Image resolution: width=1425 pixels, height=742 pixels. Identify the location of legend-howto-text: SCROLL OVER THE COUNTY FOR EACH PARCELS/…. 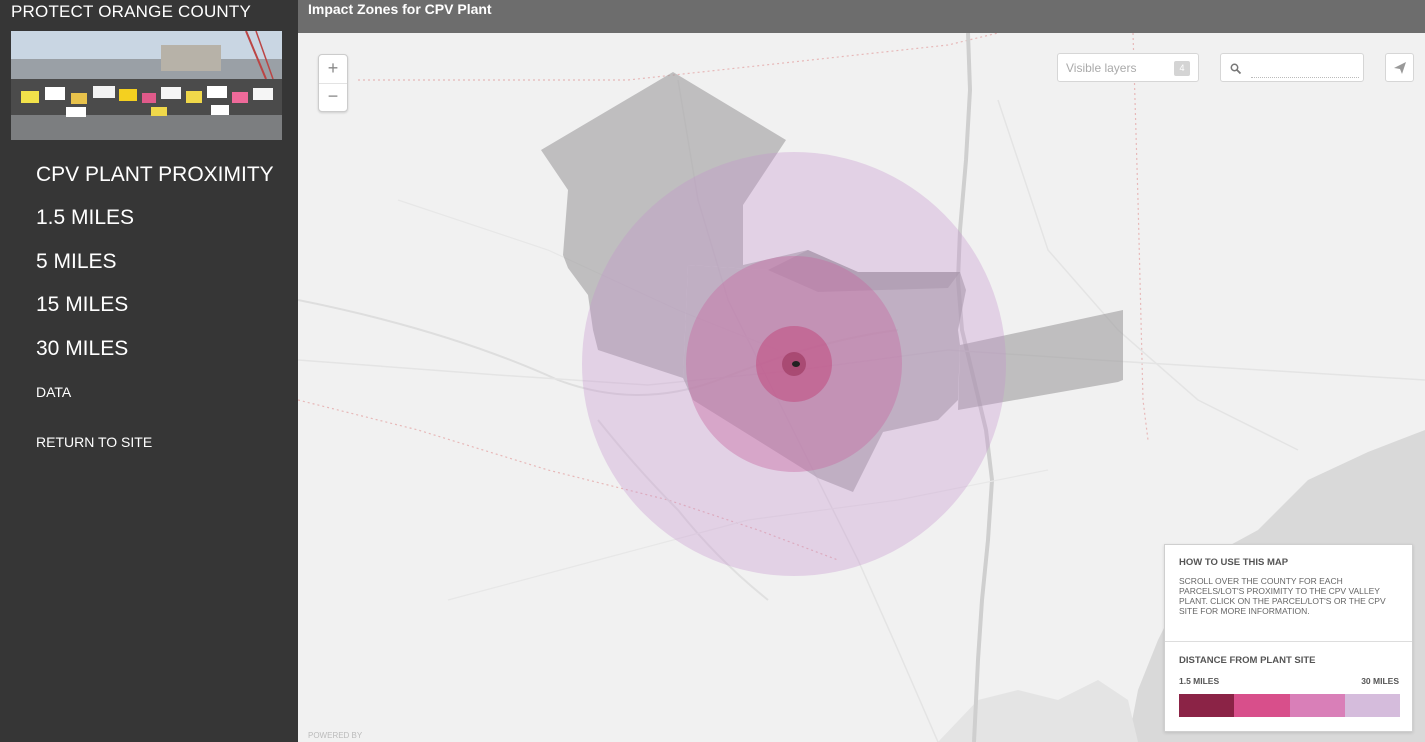
(1282, 596).